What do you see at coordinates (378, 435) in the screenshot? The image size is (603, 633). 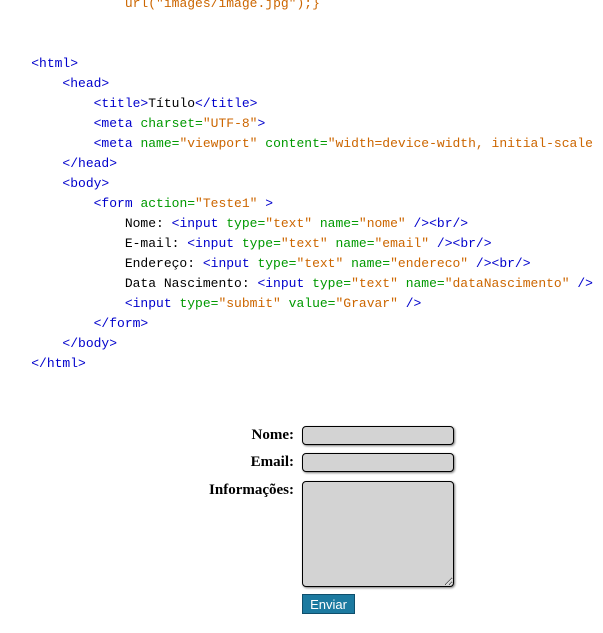 I see `nome-input` at bounding box center [378, 435].